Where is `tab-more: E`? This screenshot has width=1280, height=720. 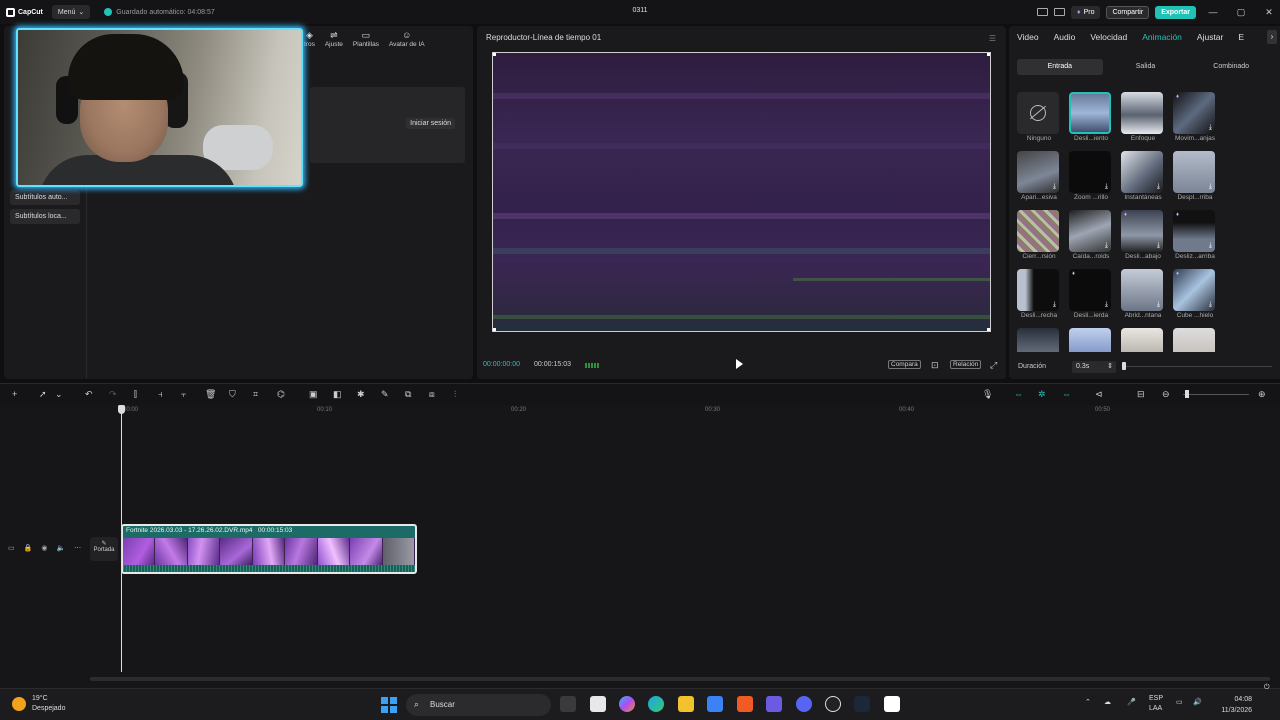 tab-more: E is located at coordinates (1241, 37).